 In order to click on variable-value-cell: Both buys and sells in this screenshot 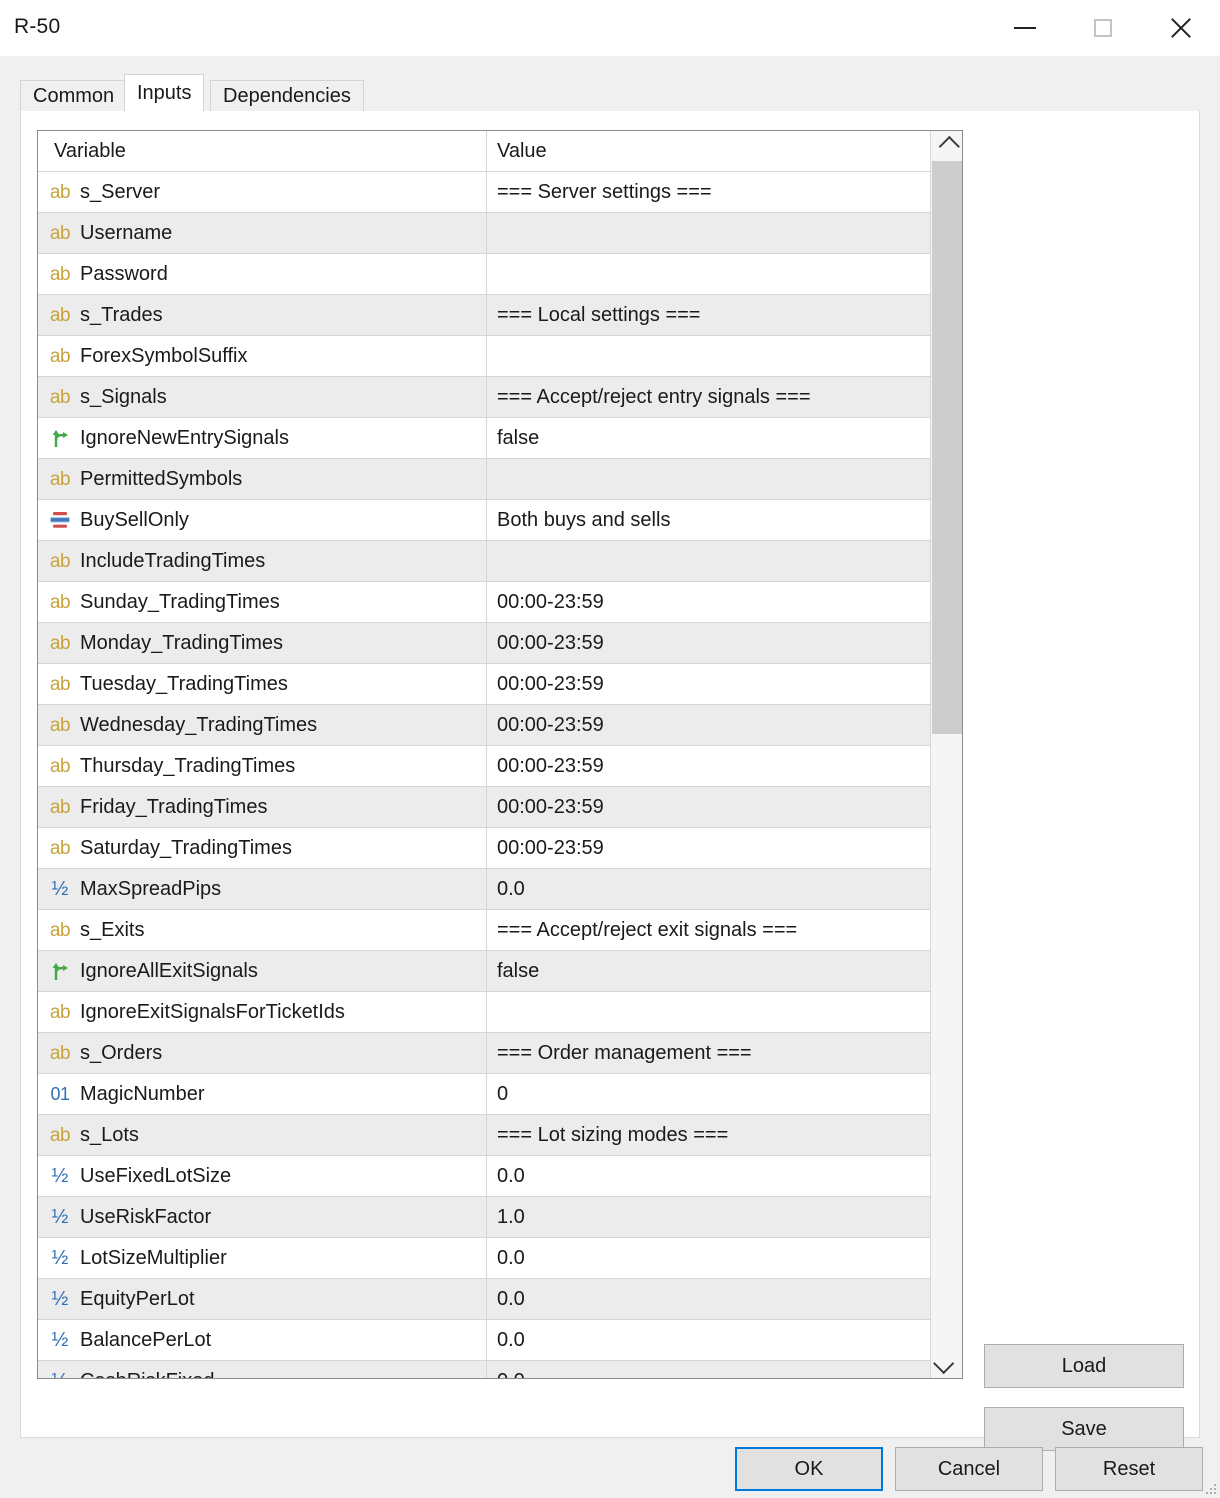, I will do `click(708, 520)`.